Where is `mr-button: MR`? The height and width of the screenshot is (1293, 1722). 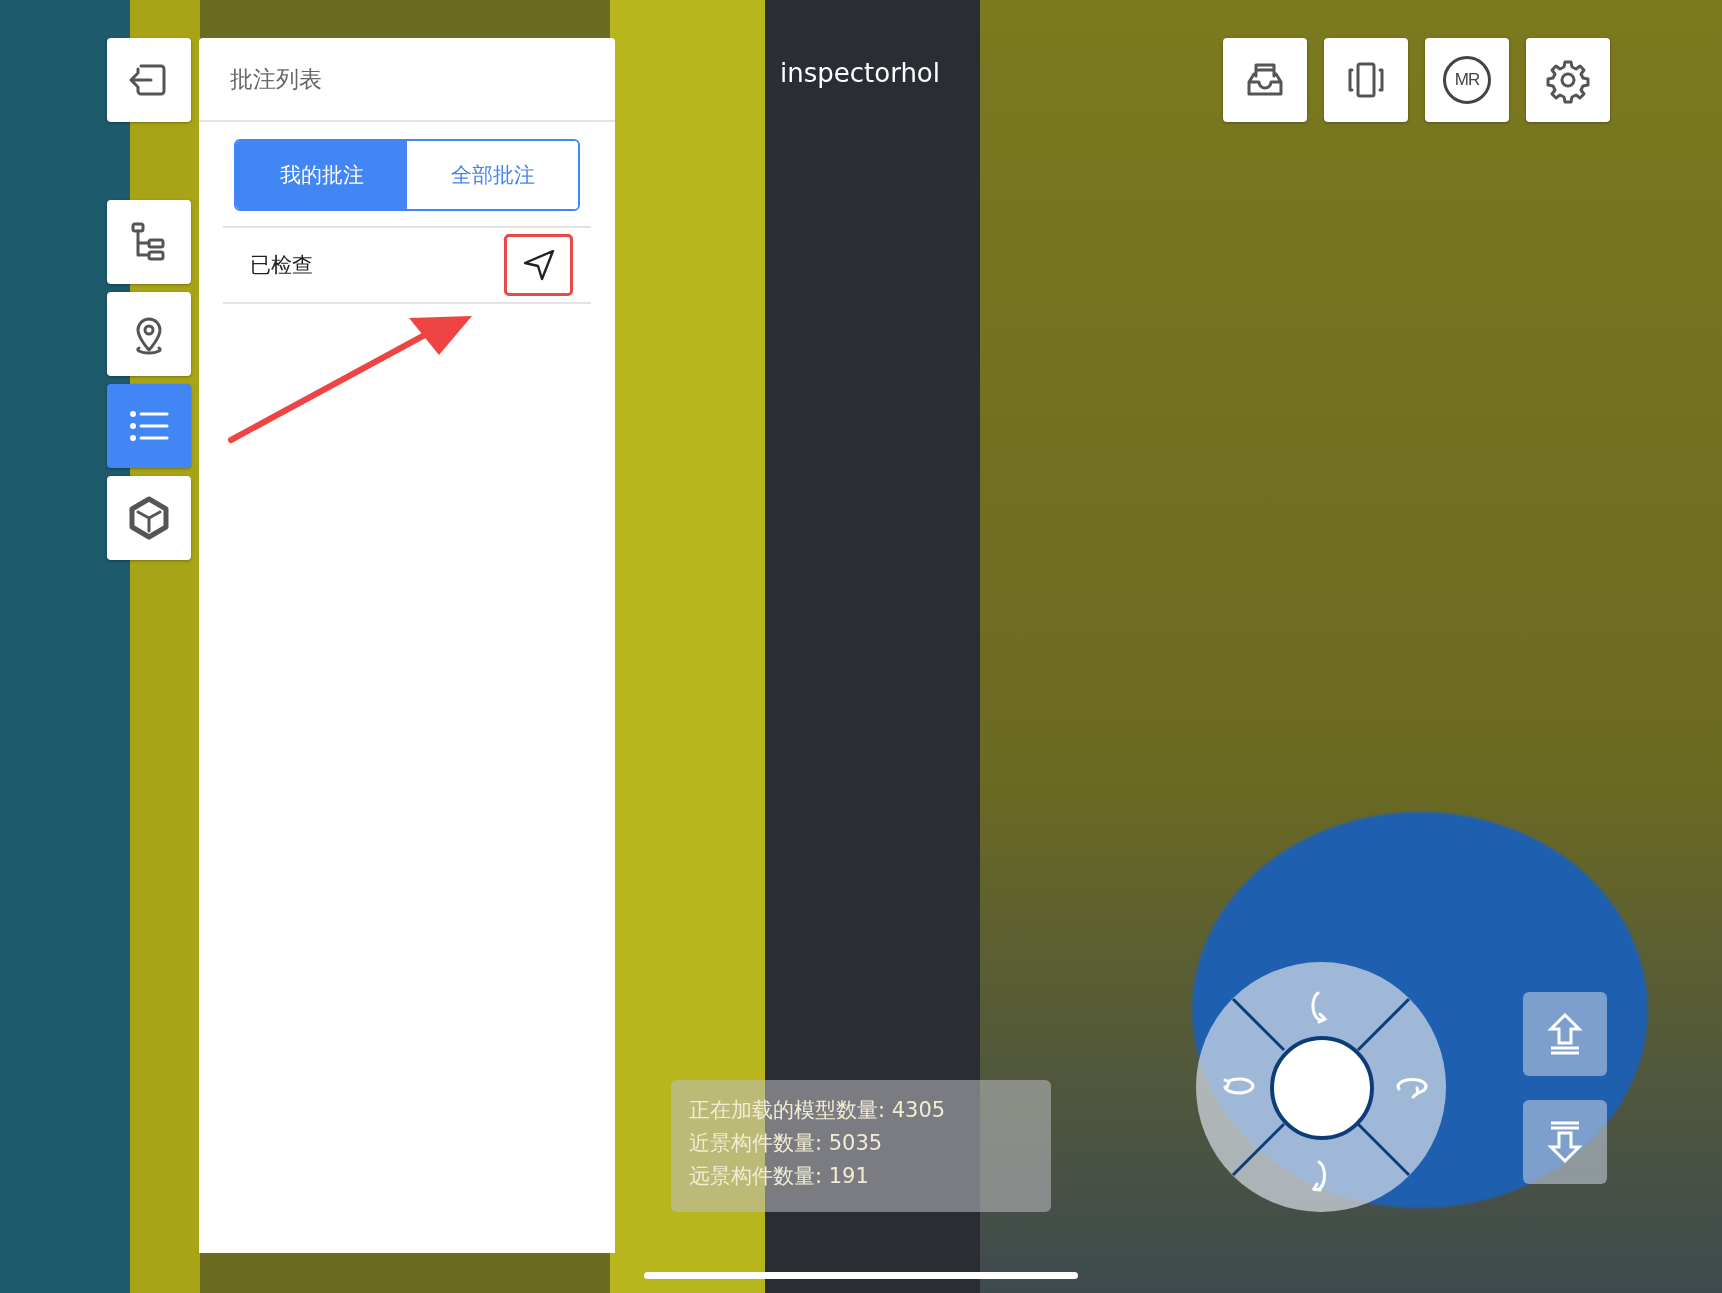 mr-button: MR is located at coordinates (1467, 80).